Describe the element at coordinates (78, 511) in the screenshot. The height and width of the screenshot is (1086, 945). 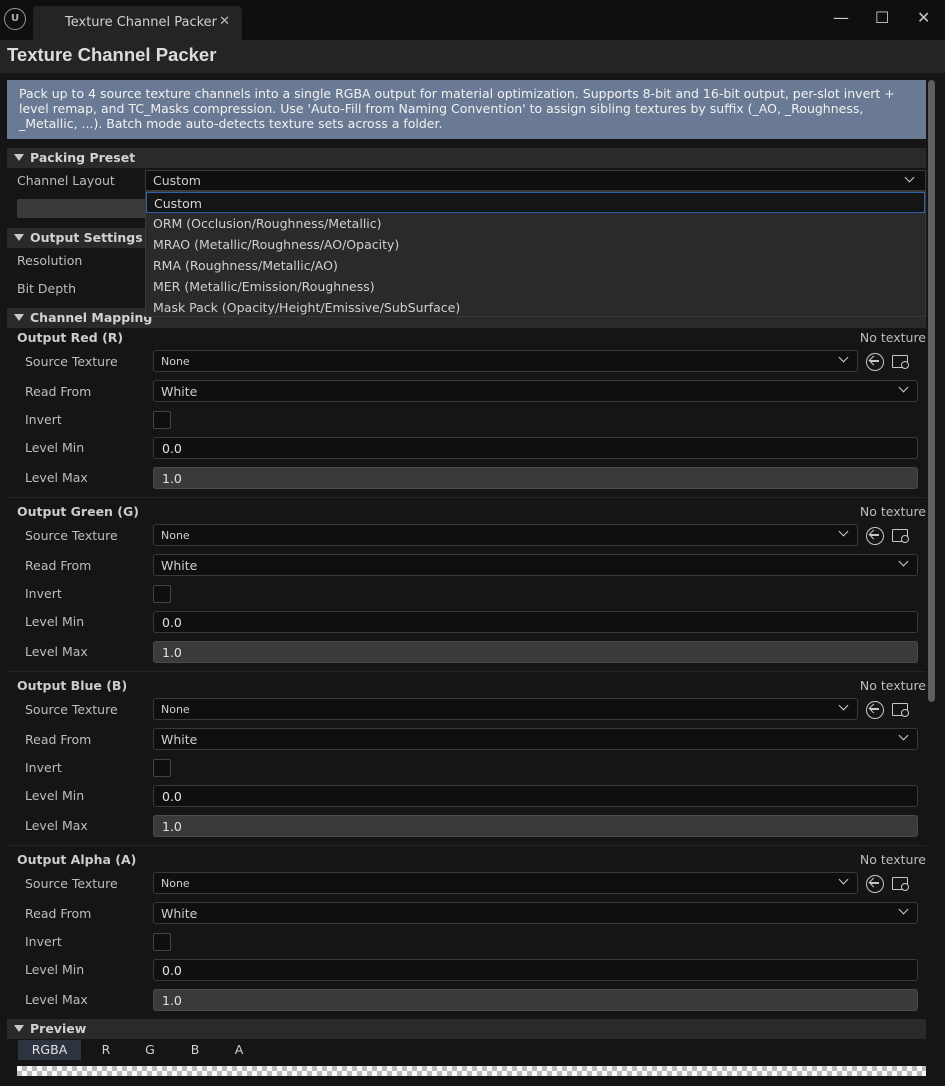
I see `channel-title-green: Output Green (G)` at that location.